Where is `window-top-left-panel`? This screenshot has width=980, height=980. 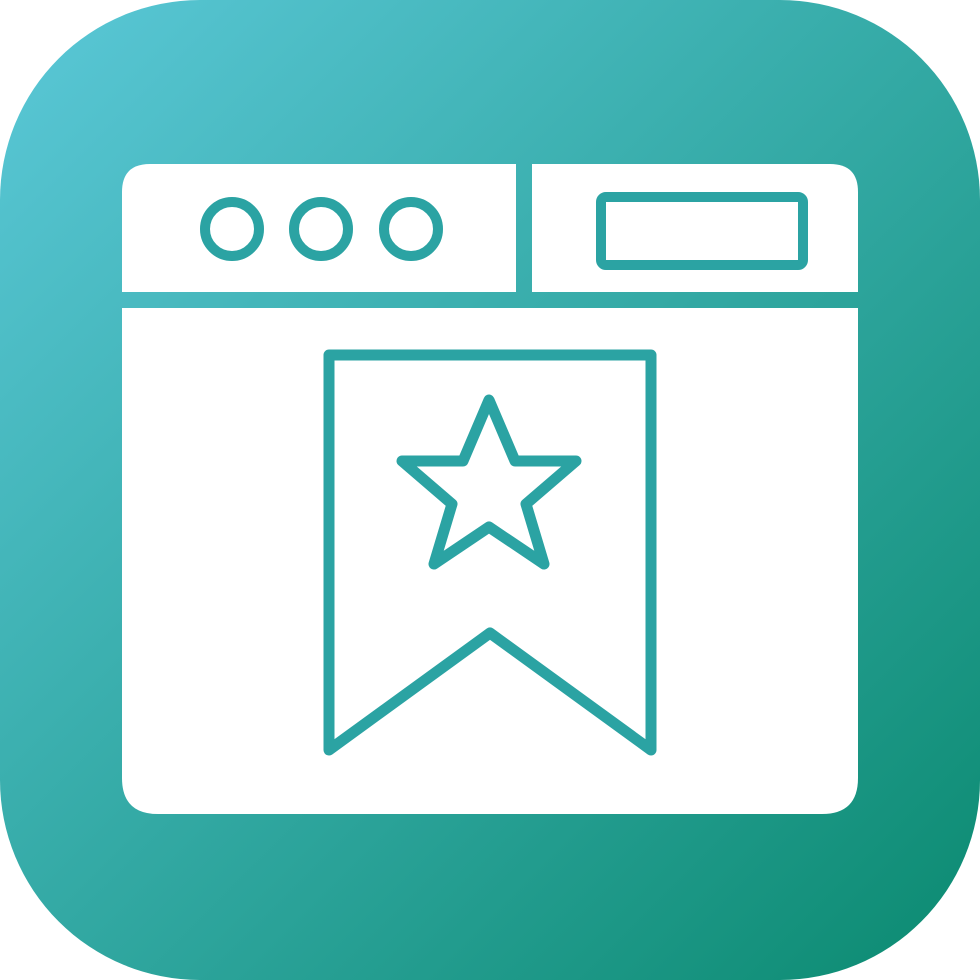 window-top-left-panel is located at coordinates (319, 228).